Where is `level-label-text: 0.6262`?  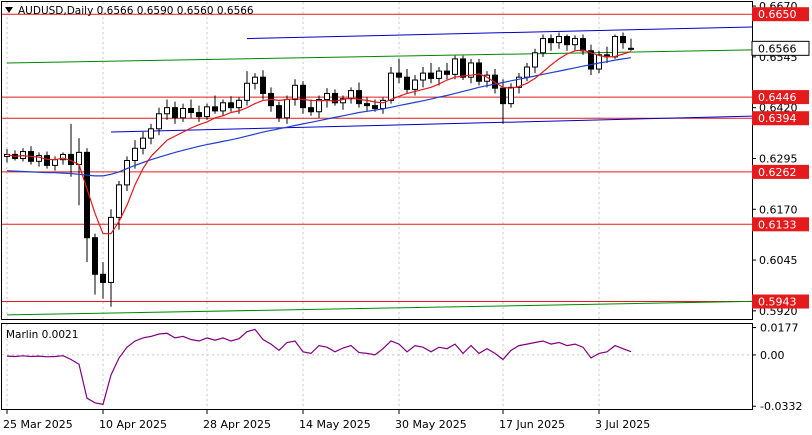 level-label-text: 0.6262 is located at coordinates (777, 172).